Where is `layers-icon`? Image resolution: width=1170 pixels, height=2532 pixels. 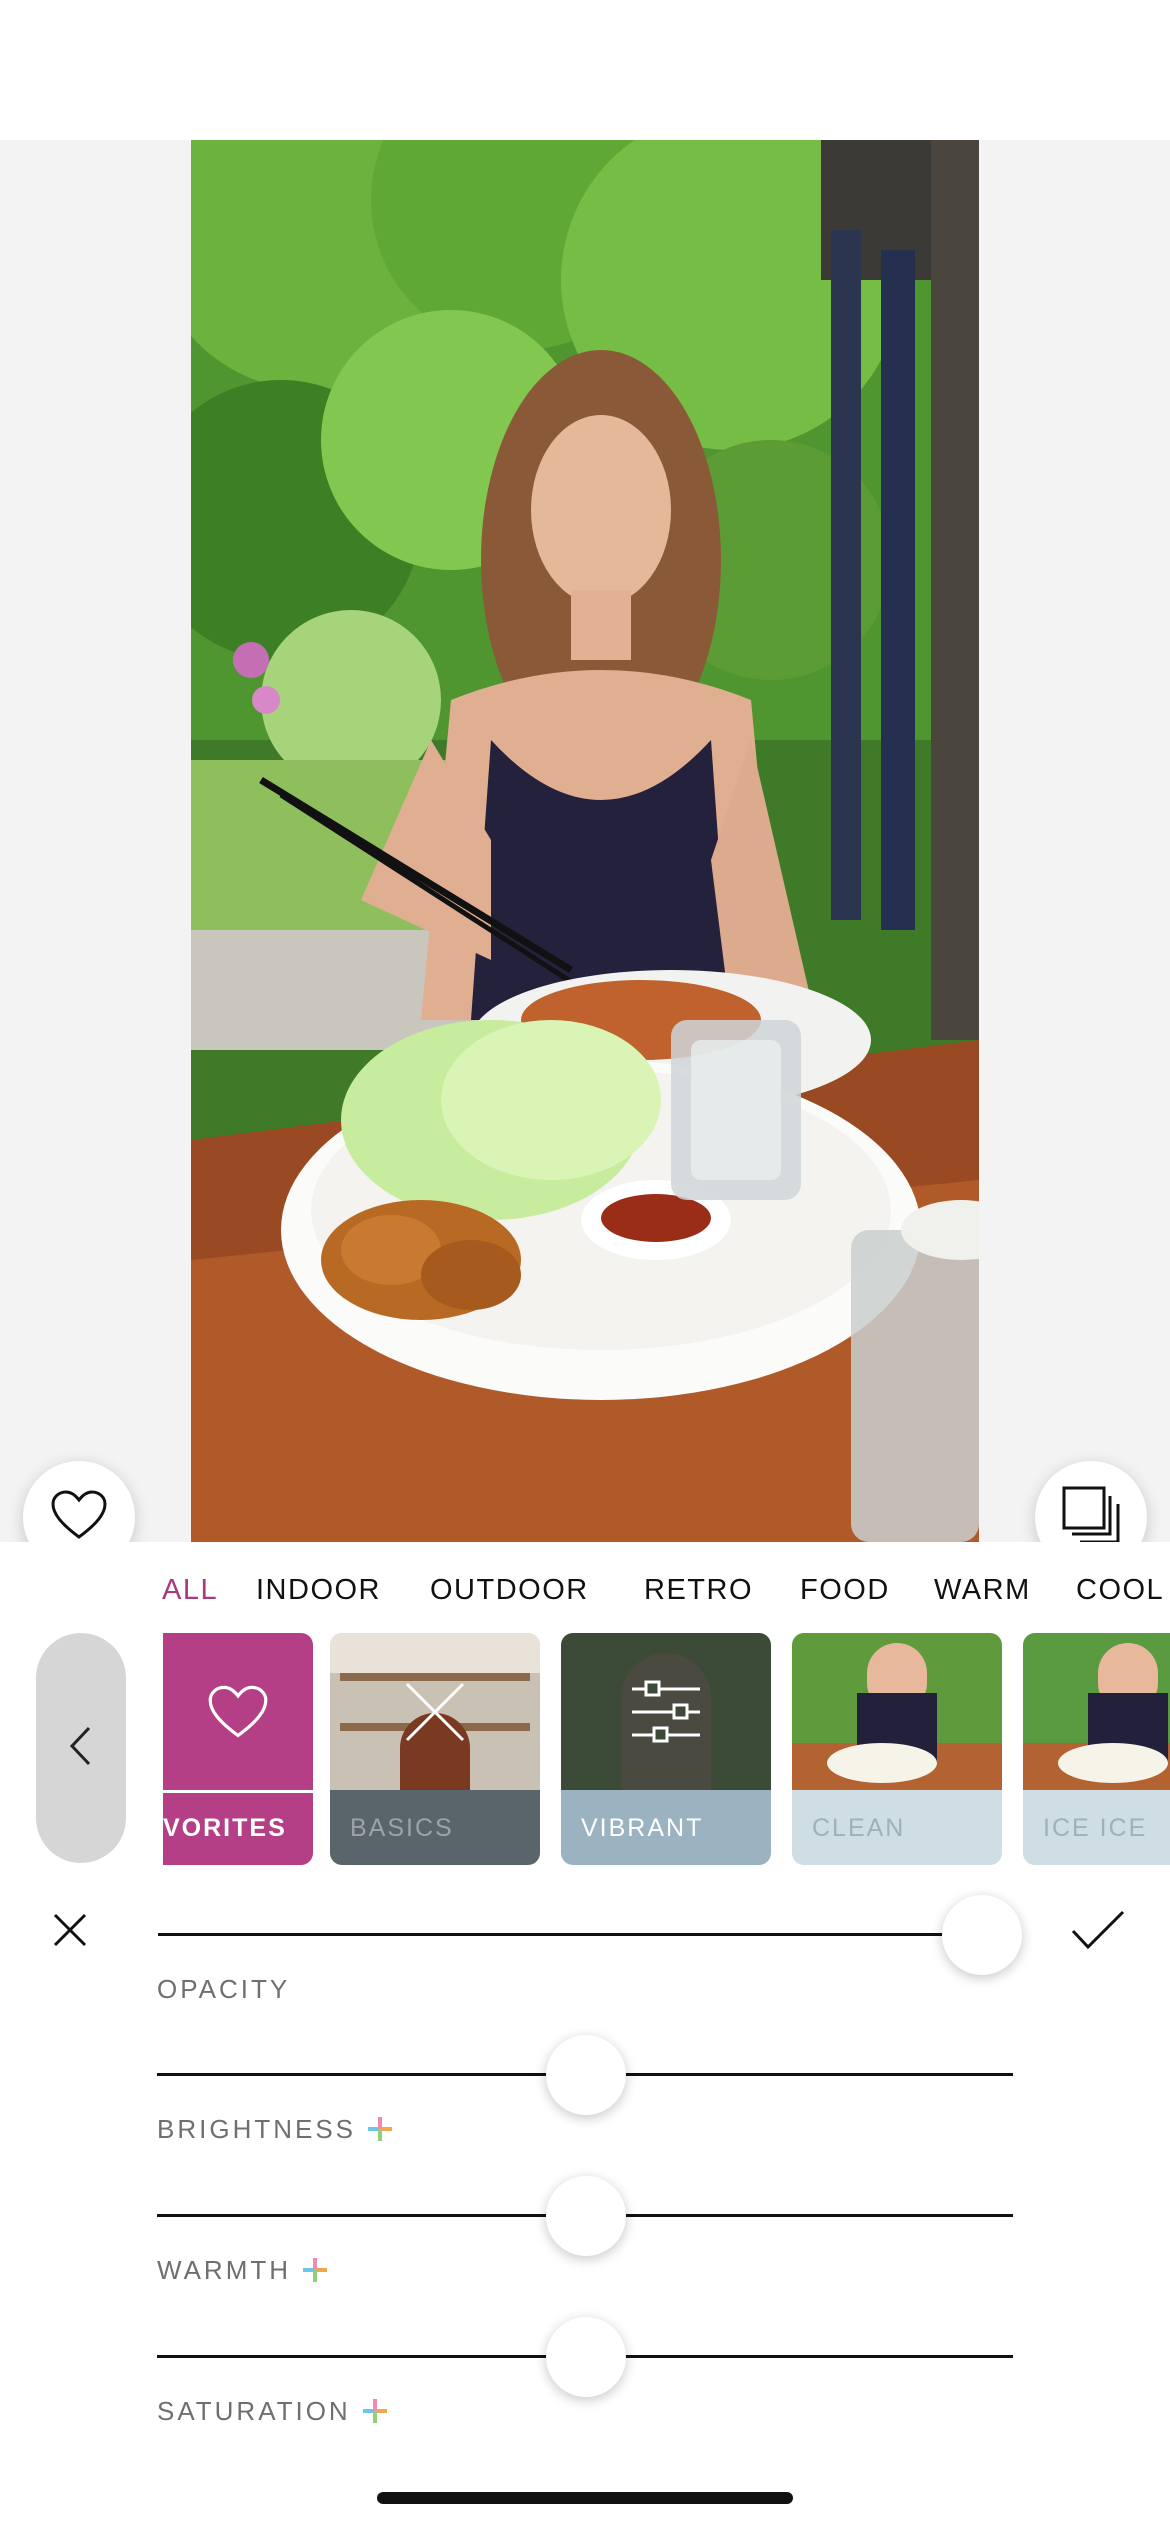
layers-icon is located at coordinates (1091, 1513).